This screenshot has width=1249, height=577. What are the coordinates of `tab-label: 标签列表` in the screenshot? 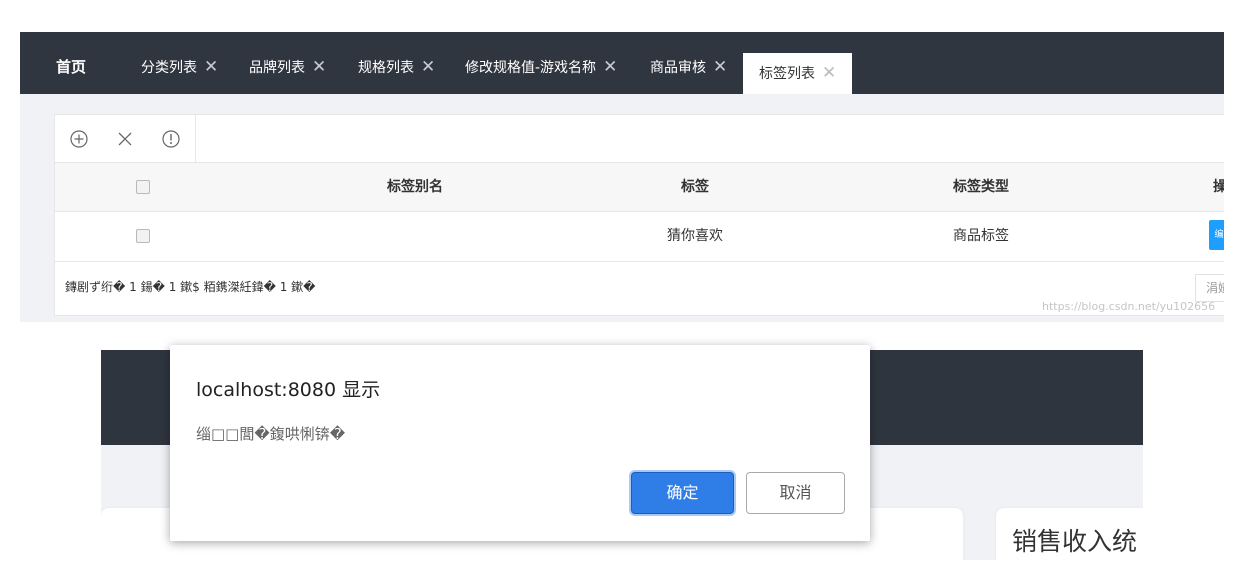 It's located at (787, 74).